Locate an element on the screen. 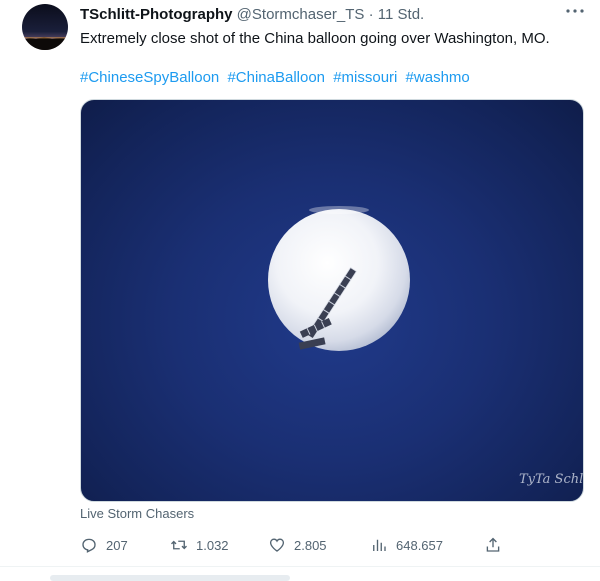 Image resolution: width=600 pixels, height=581 pixels. like-icon is located at coordinates (277, 545).